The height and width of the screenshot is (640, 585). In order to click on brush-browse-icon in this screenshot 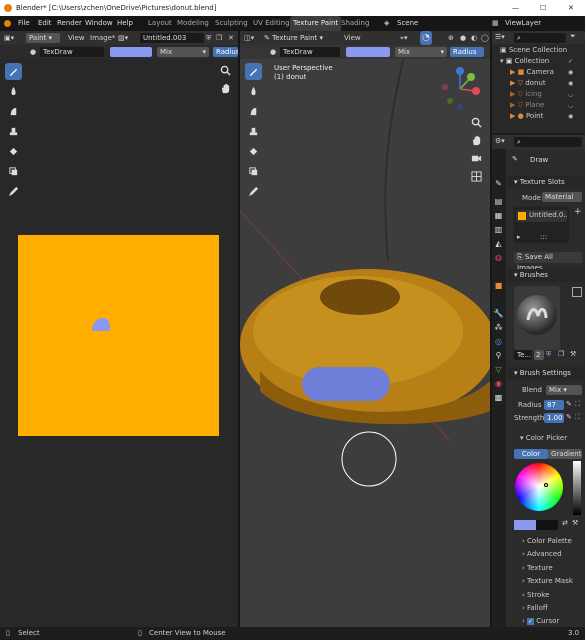, I will do `click(577, 292)`.